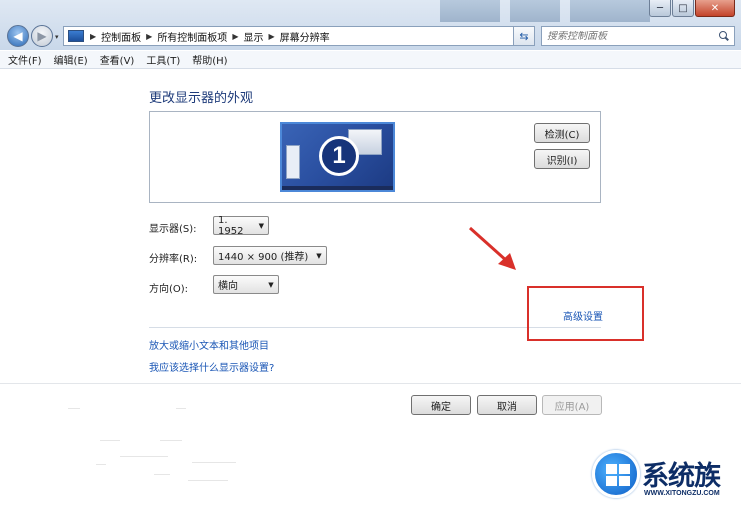  I want to click on arrow-shaft, so click(489, 245).